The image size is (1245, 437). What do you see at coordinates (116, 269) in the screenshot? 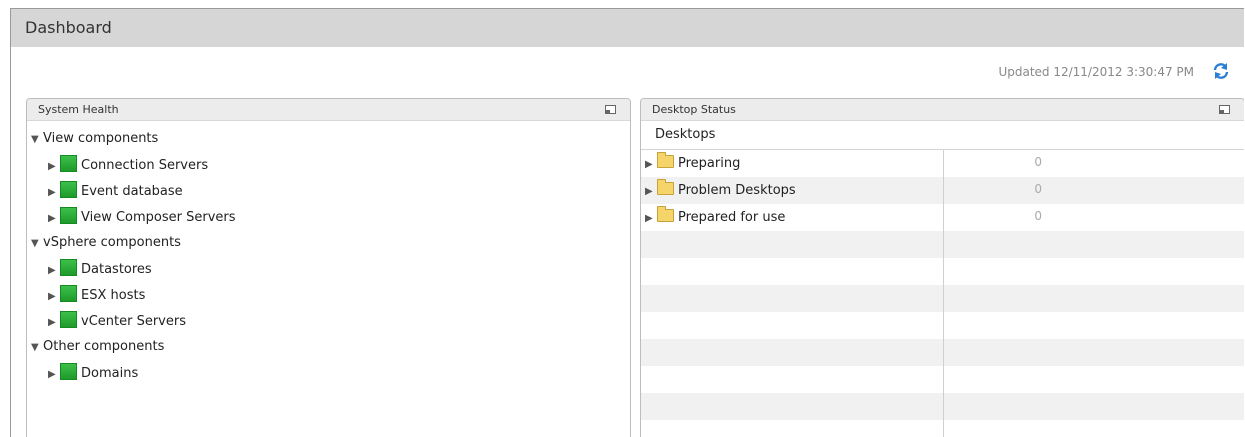
I see `tree-item-label: Datastores` at bounding box center [116, 269].